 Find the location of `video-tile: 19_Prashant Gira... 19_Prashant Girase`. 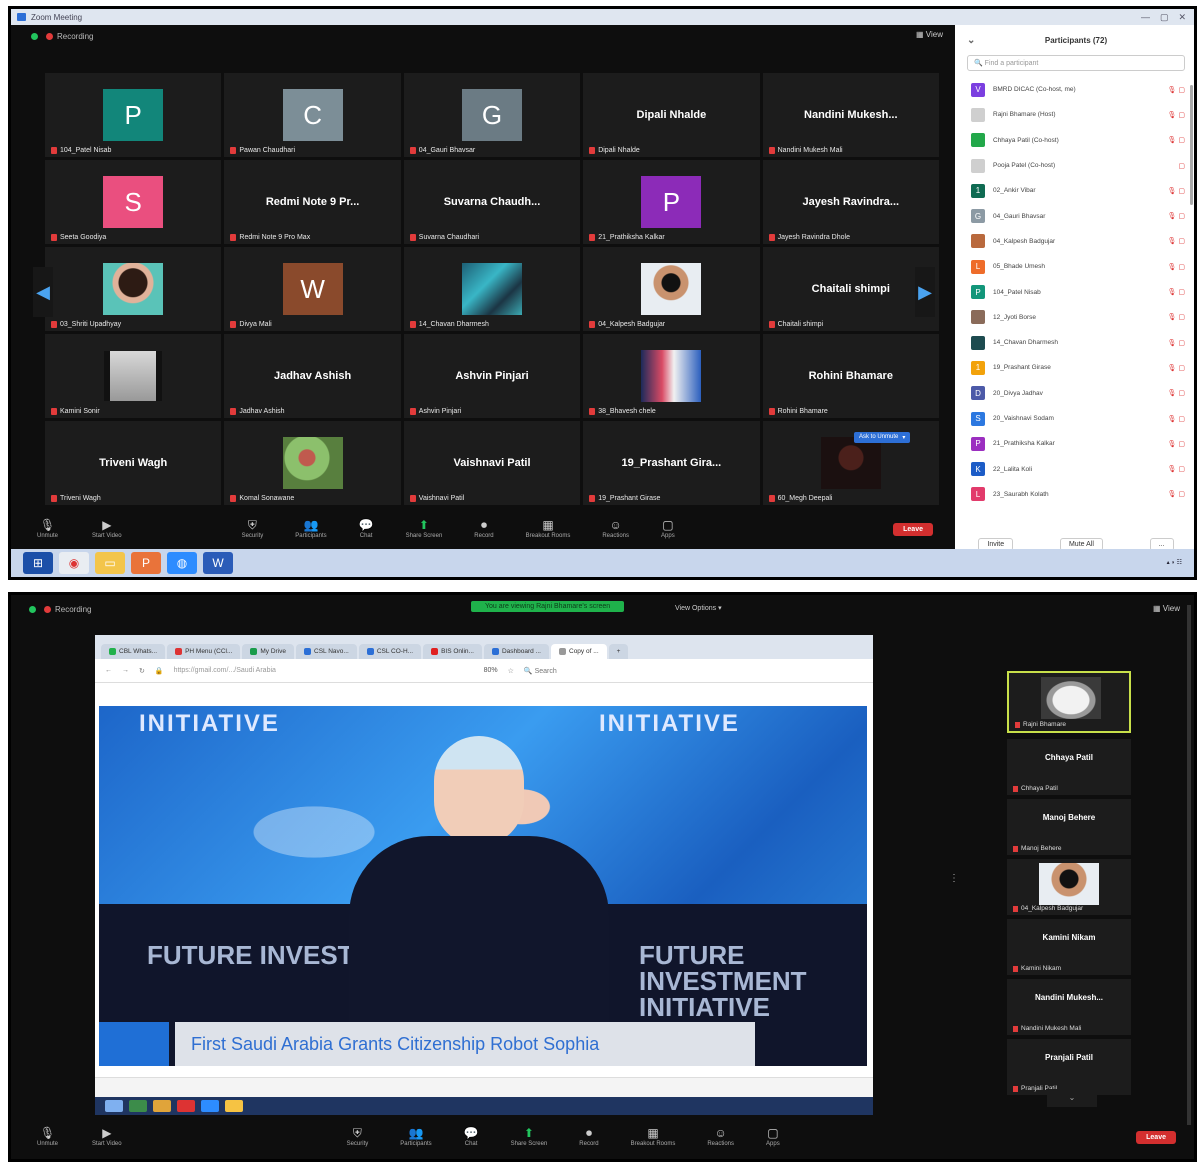

video-tile: 19_Prashant Gira... 19_Prashant Girase is located at coordinates (671, 463).